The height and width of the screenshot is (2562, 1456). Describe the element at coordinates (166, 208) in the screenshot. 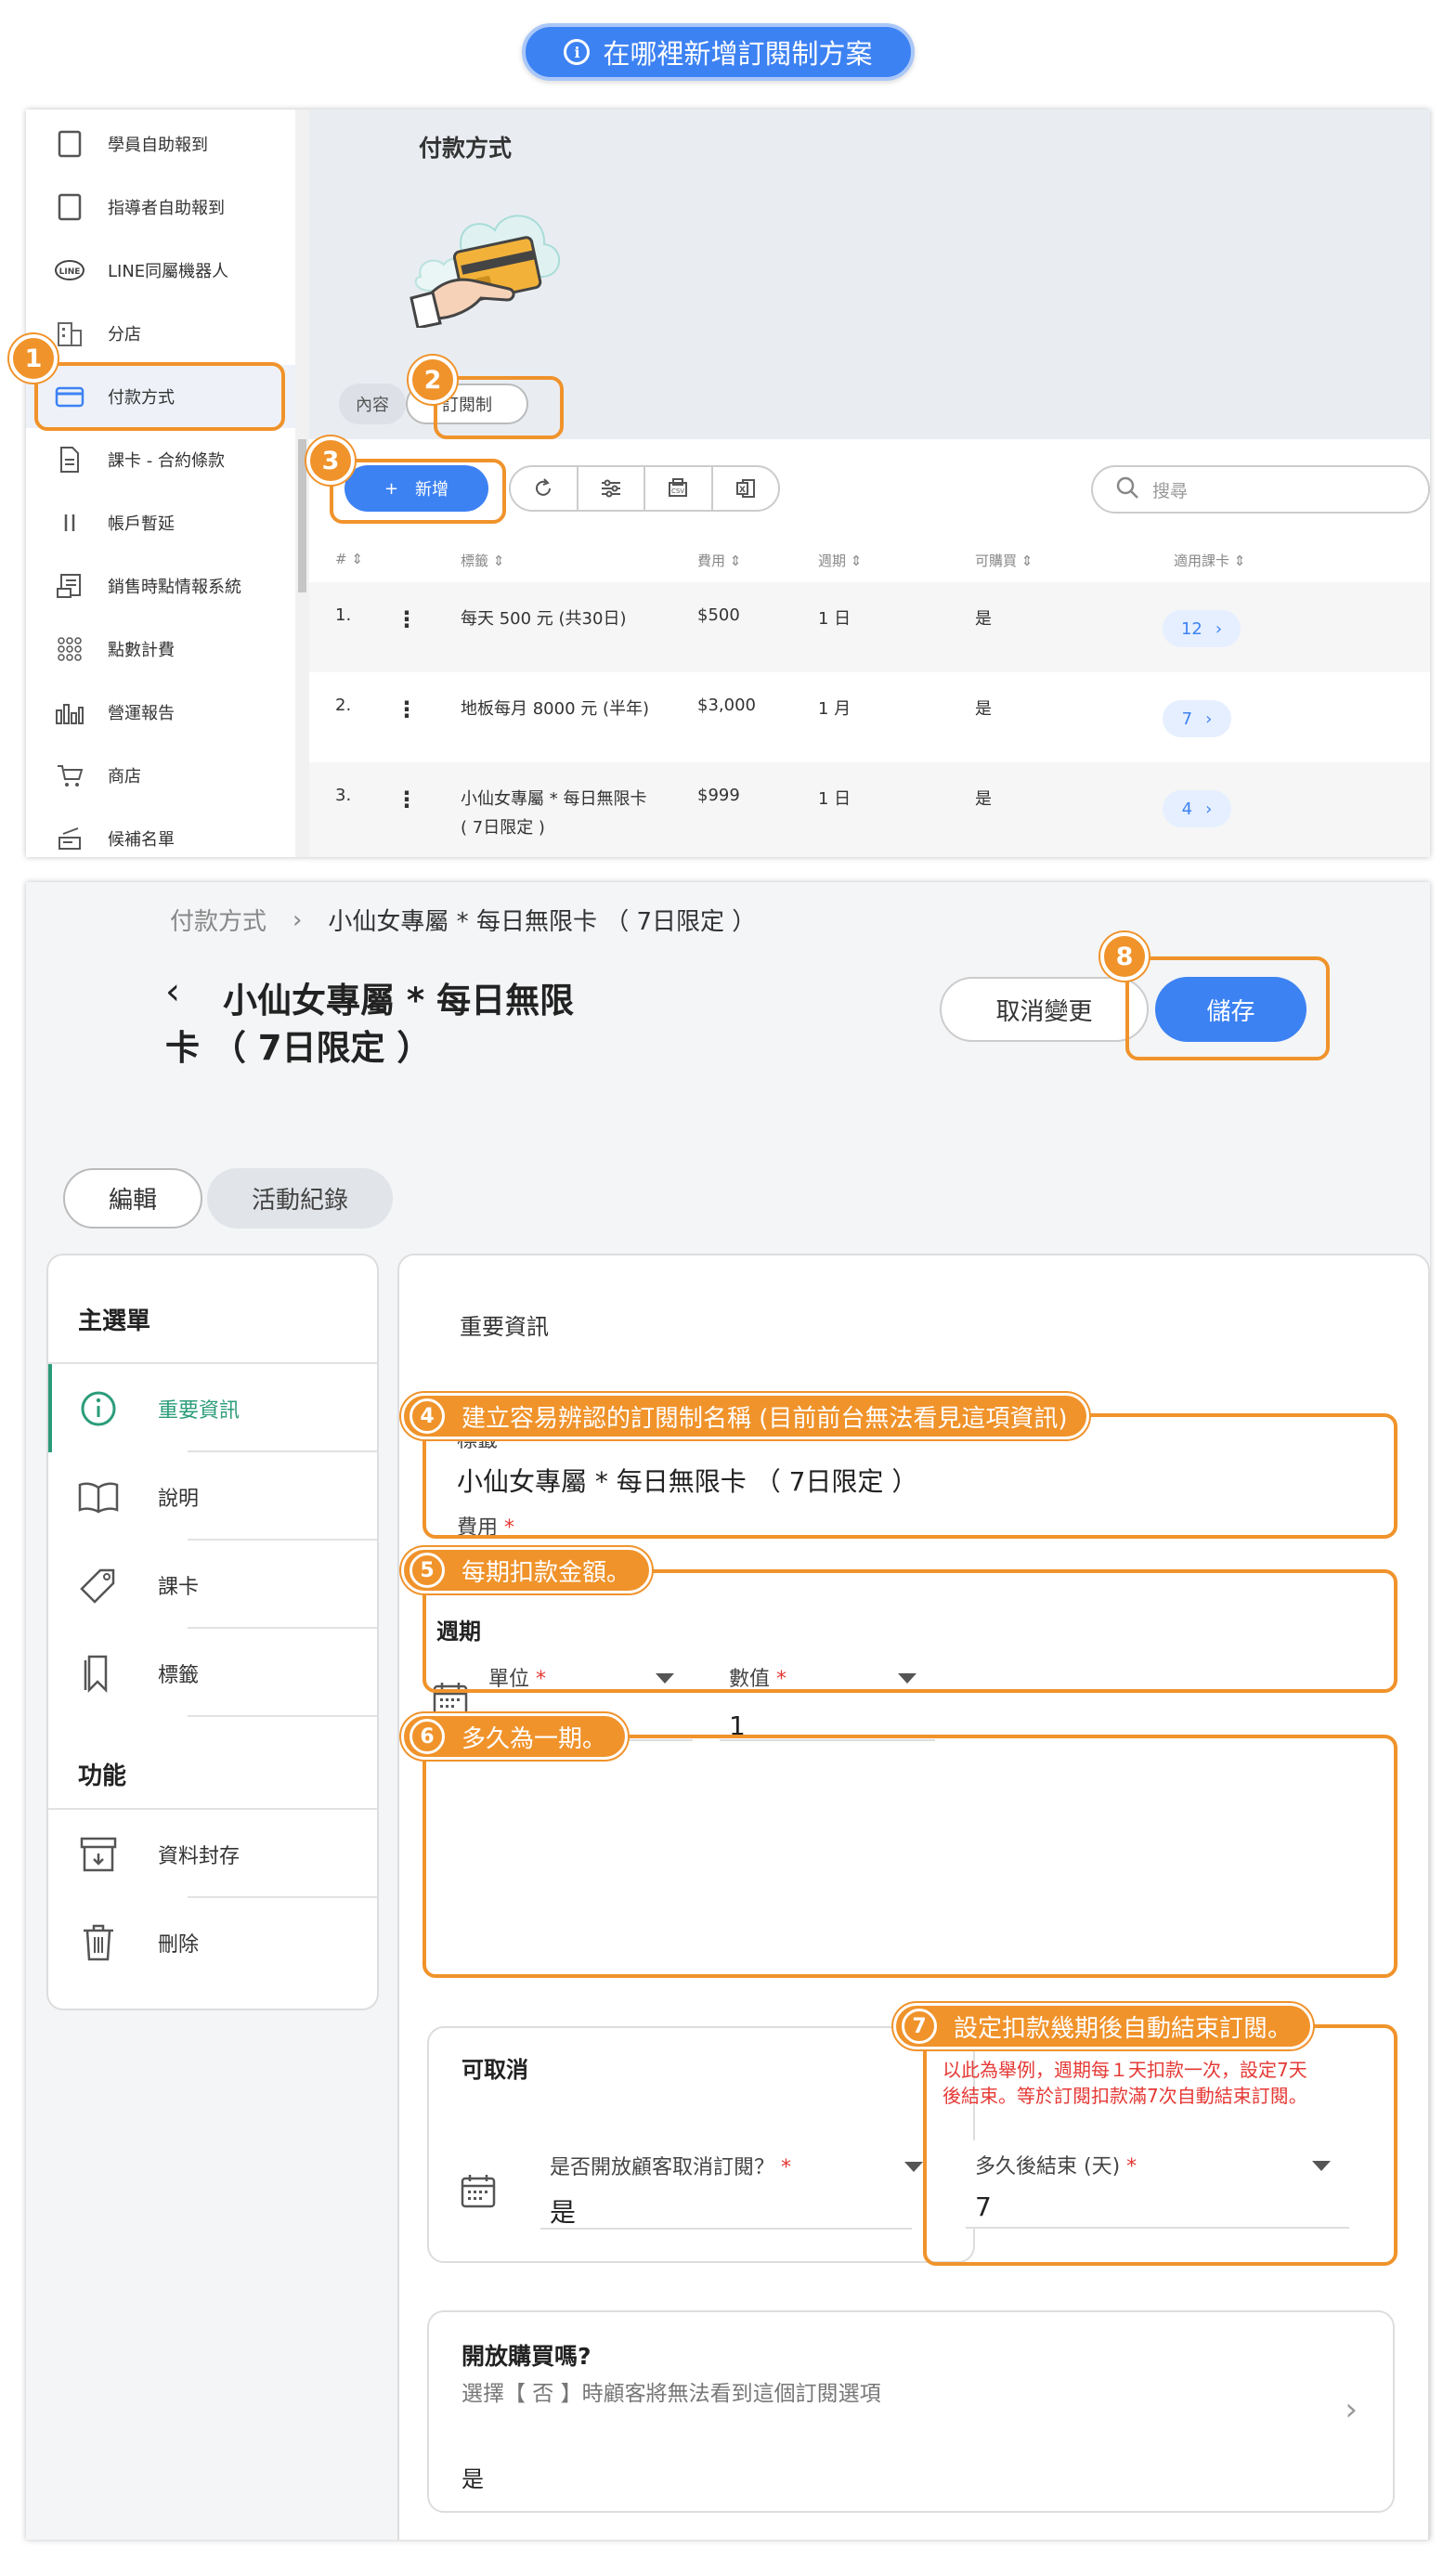

I see `sidebar-item-label: 指導者自助報到` at that location.